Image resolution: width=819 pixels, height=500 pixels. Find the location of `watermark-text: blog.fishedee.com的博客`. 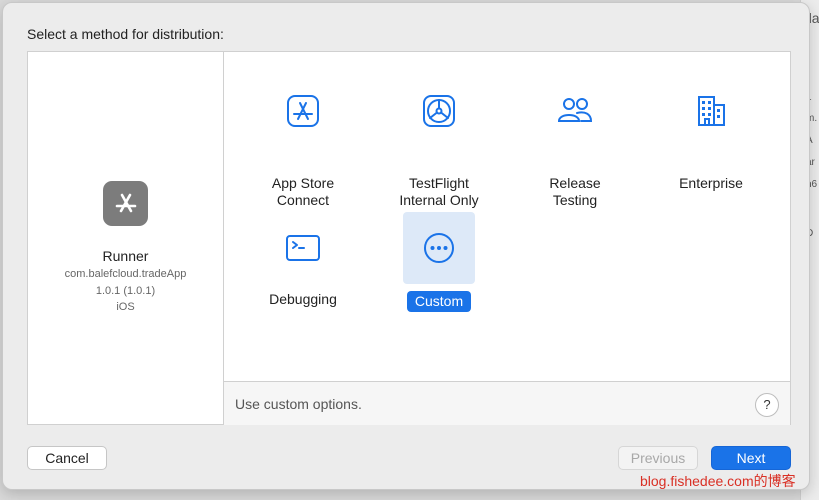

watermark-text: blog.fishedee.com的博客 is located at coordinates (718, 481).